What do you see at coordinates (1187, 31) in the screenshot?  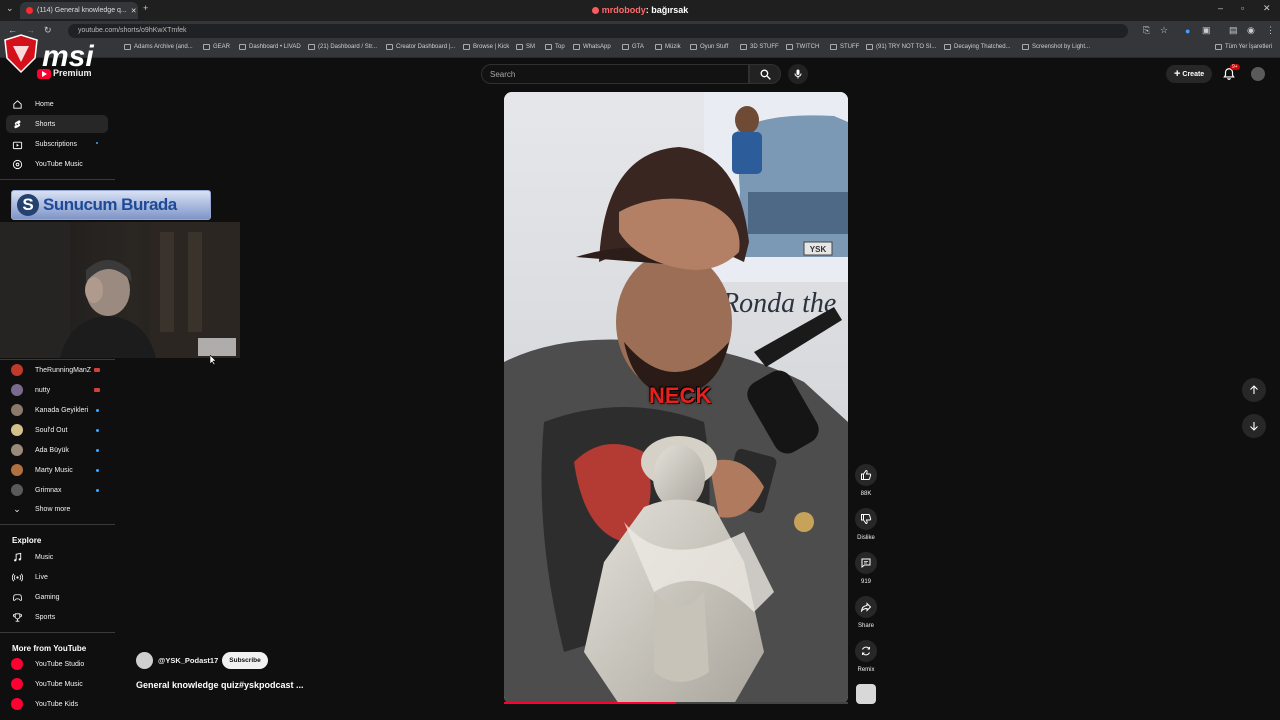 I see `extension-icon: ●` at bounding box center [1187, 31].